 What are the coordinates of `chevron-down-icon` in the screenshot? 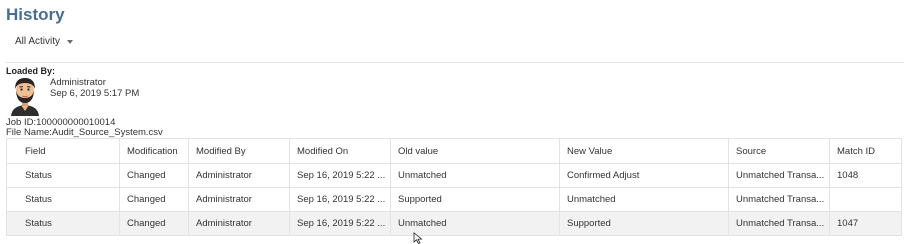 It's located at (70, 42).